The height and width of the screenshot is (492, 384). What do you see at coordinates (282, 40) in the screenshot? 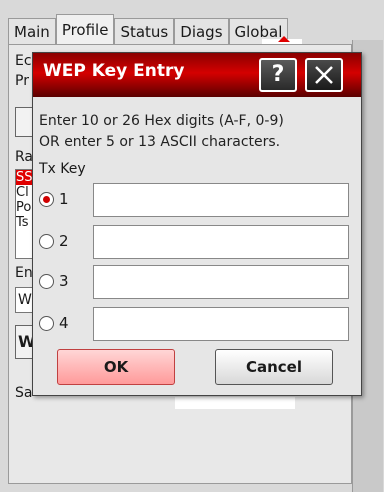
I see `red-arrow-marker` at bounding box center [282, 40].